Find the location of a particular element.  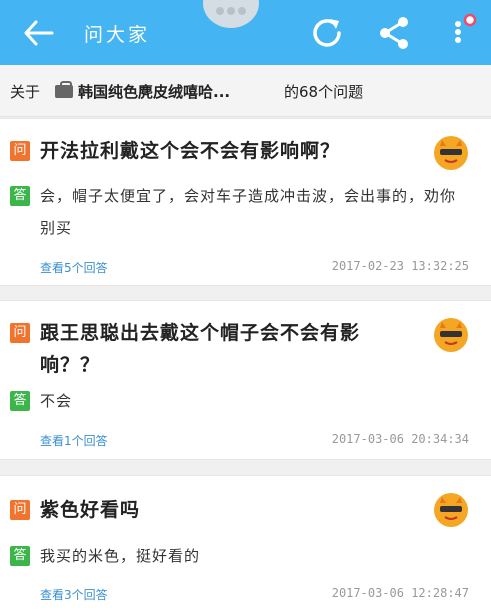

share-icon is located at coordinates (394, 33).